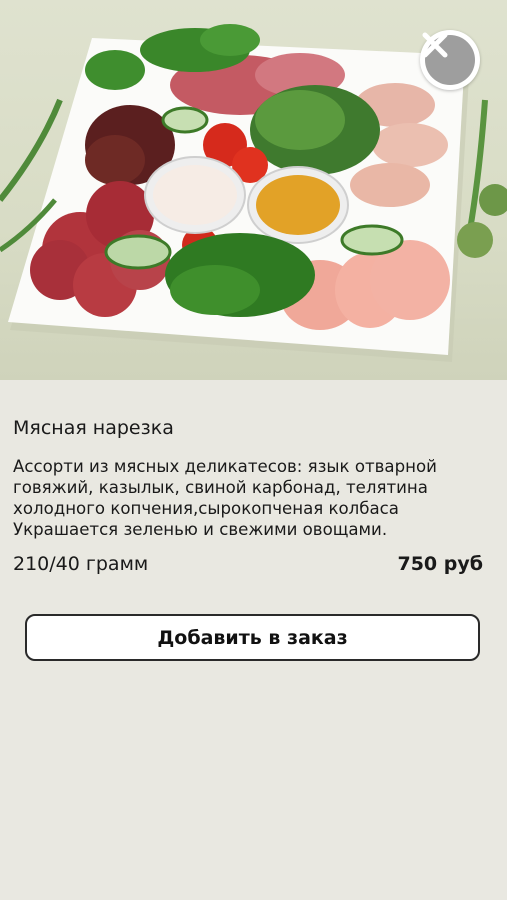 The height and width of the screenshot is (900, 507). I want to click on close-icon, so click(448, 58).